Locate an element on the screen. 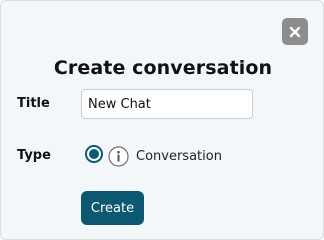  title-label: Title is located at coordinates (33, 103).